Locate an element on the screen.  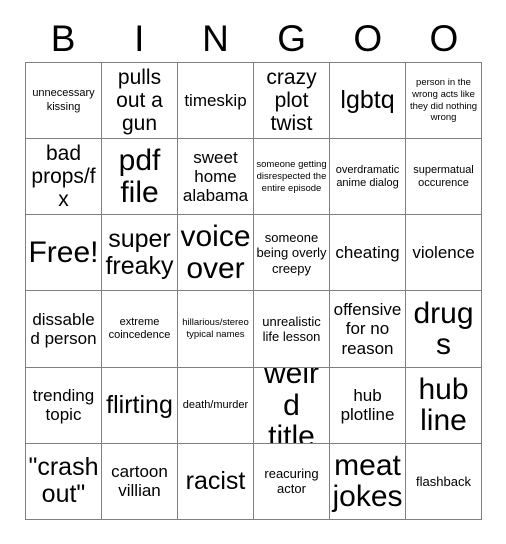
bingo-cell-label: crazy plot twist is located at coordinates (291, 100).